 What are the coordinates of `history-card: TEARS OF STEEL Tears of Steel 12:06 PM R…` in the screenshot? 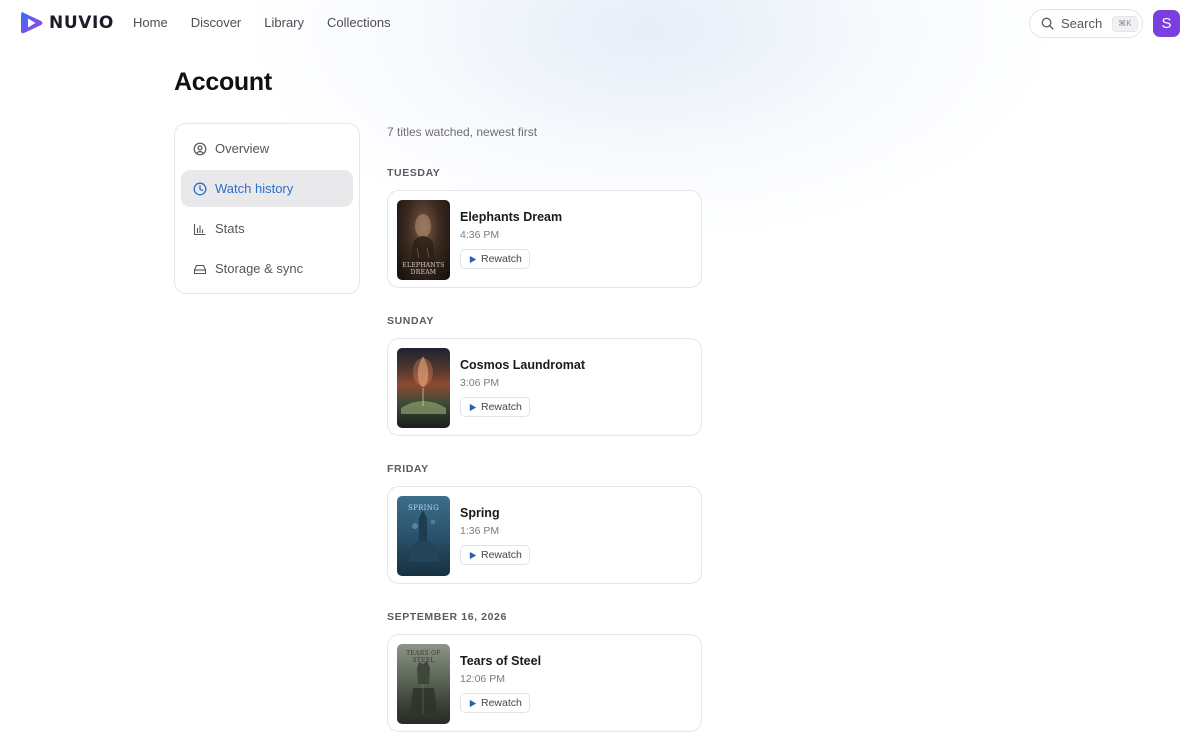 It's located at (544, 683).